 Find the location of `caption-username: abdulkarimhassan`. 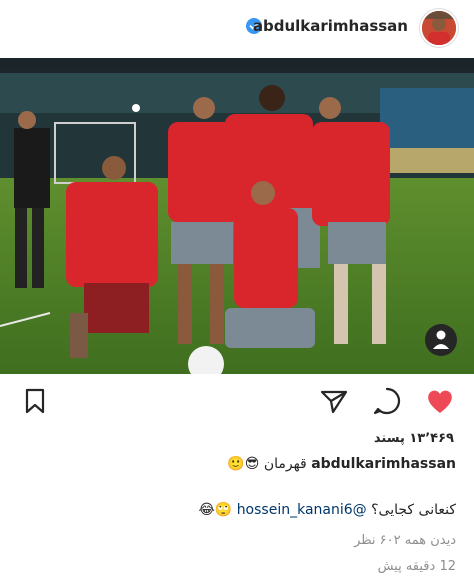

caption-username: abdulkarimhassan is located at coordinates (383, 464).